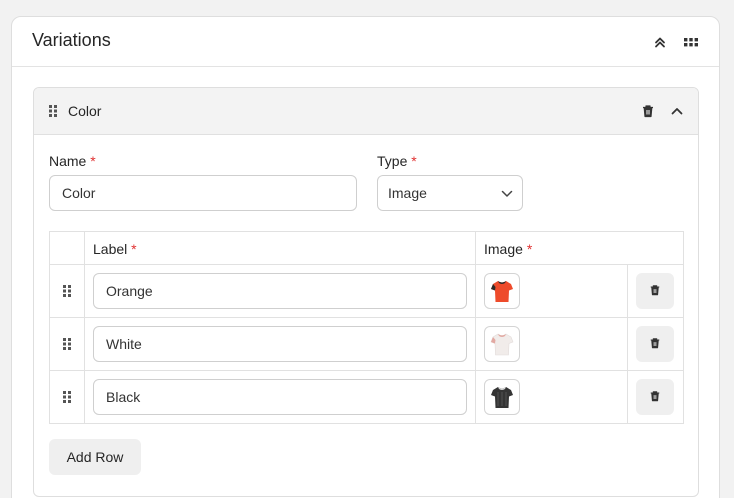  I want to click on add-row-button: Add Row, so click(95, 457).